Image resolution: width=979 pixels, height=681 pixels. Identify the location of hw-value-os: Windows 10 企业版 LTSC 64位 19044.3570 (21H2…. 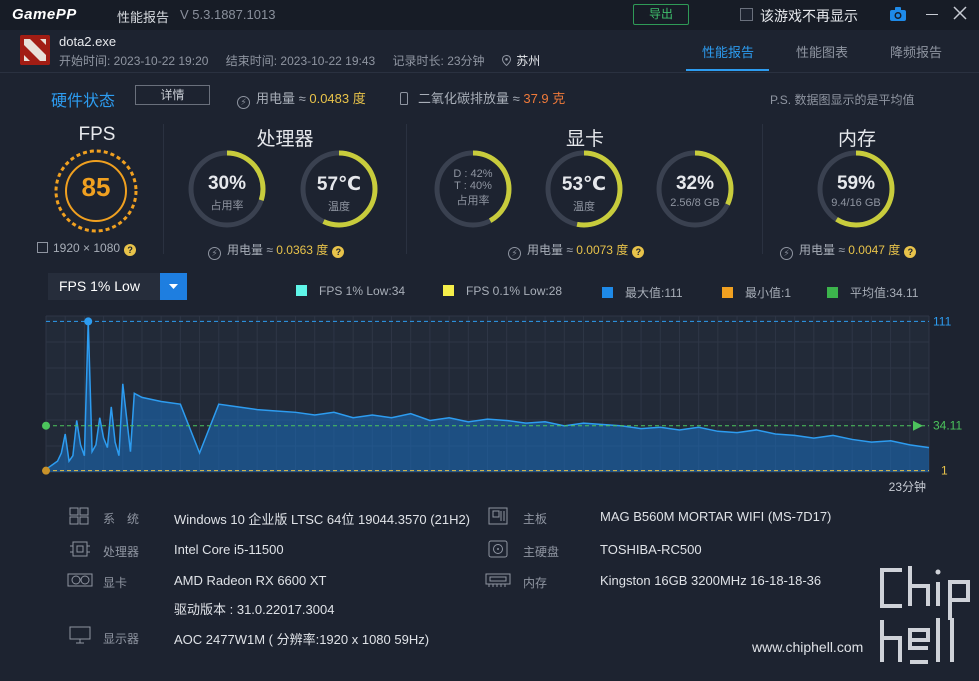
(322, 519).